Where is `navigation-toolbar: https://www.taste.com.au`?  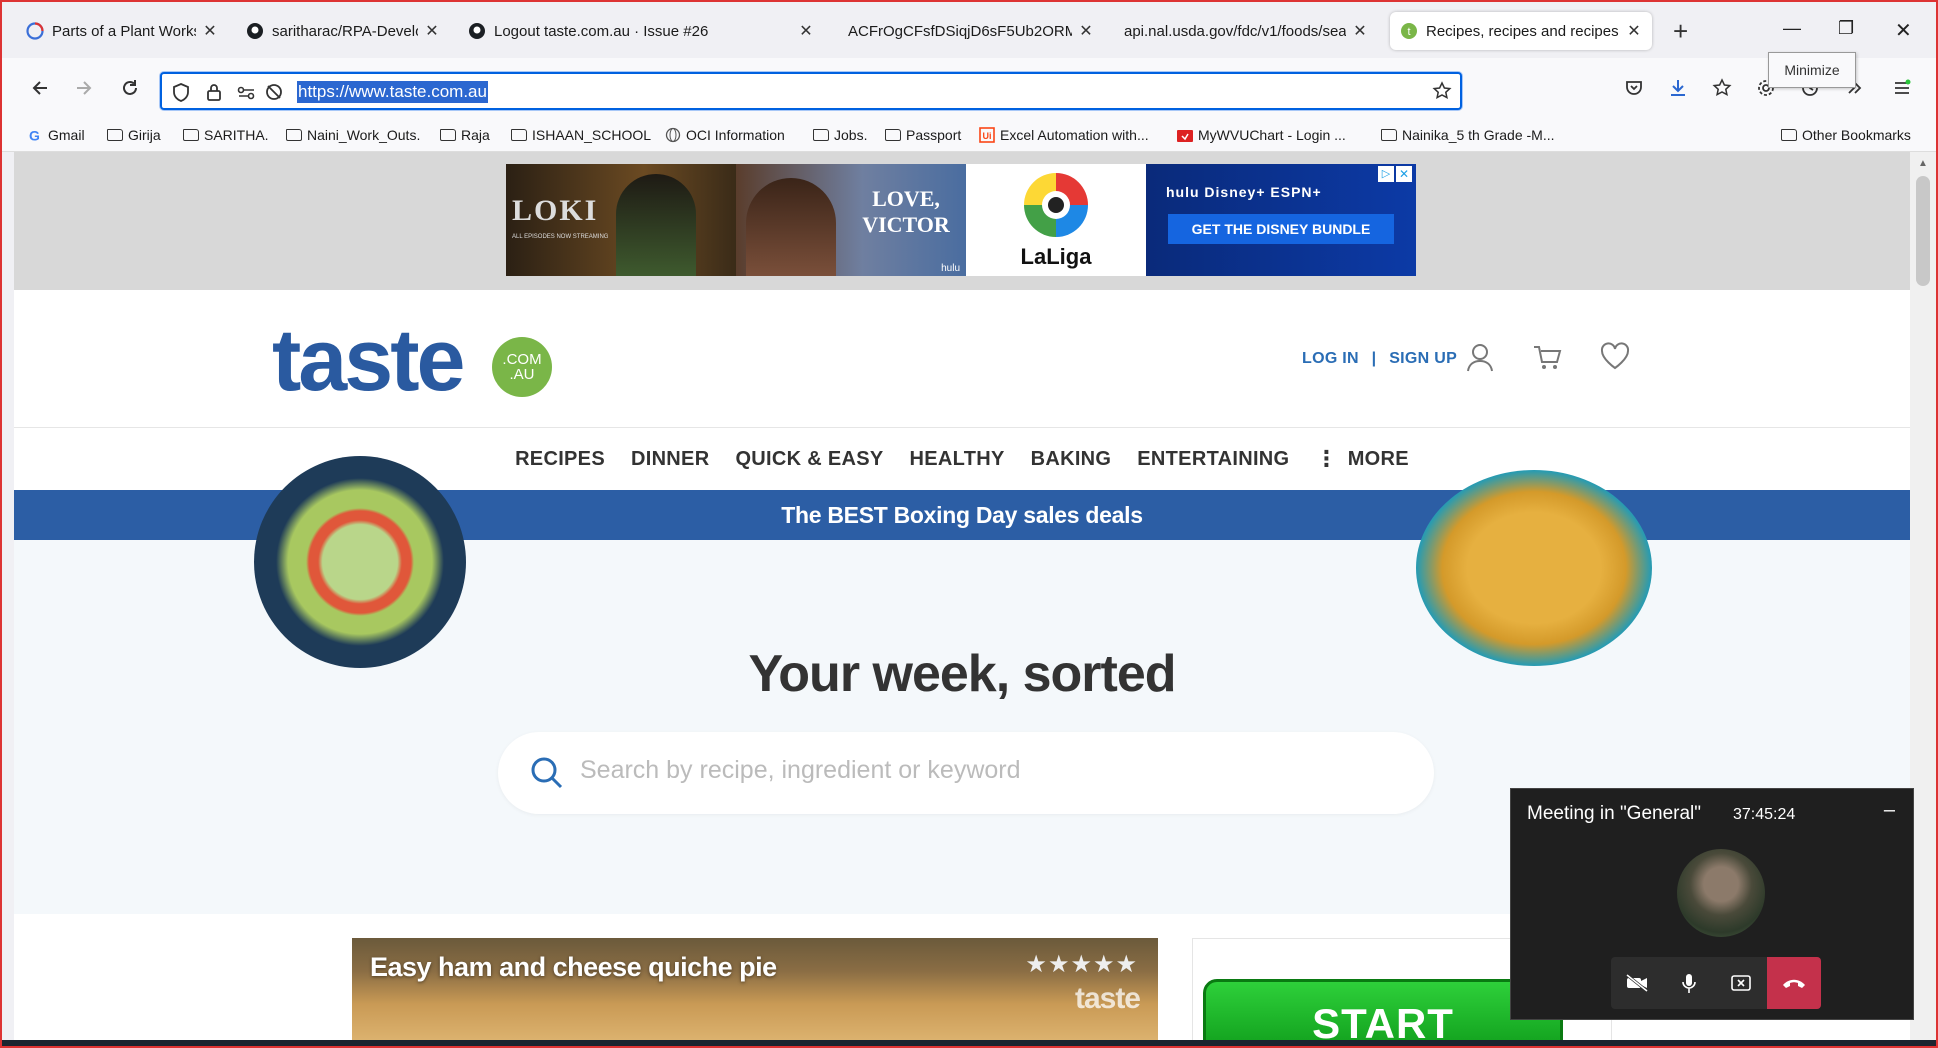 navigation-toolbar: https://www.taste.com.au is located at coordinates (969, 90).